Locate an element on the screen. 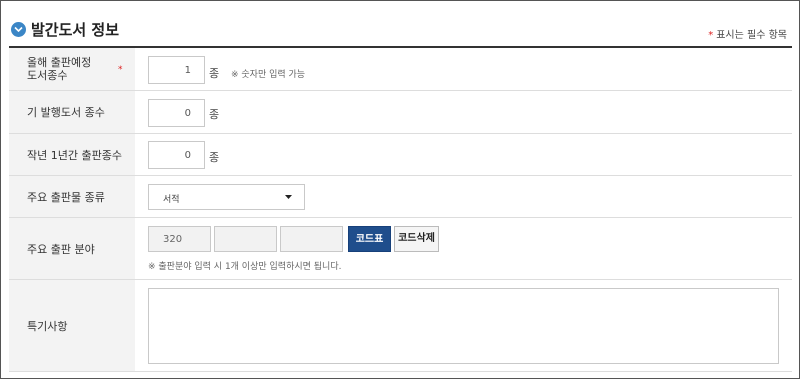 The height and width of the screenshot is (379, 800). label-cell: 작년 1년간 출판종수 is located at coordinates (72, 154).